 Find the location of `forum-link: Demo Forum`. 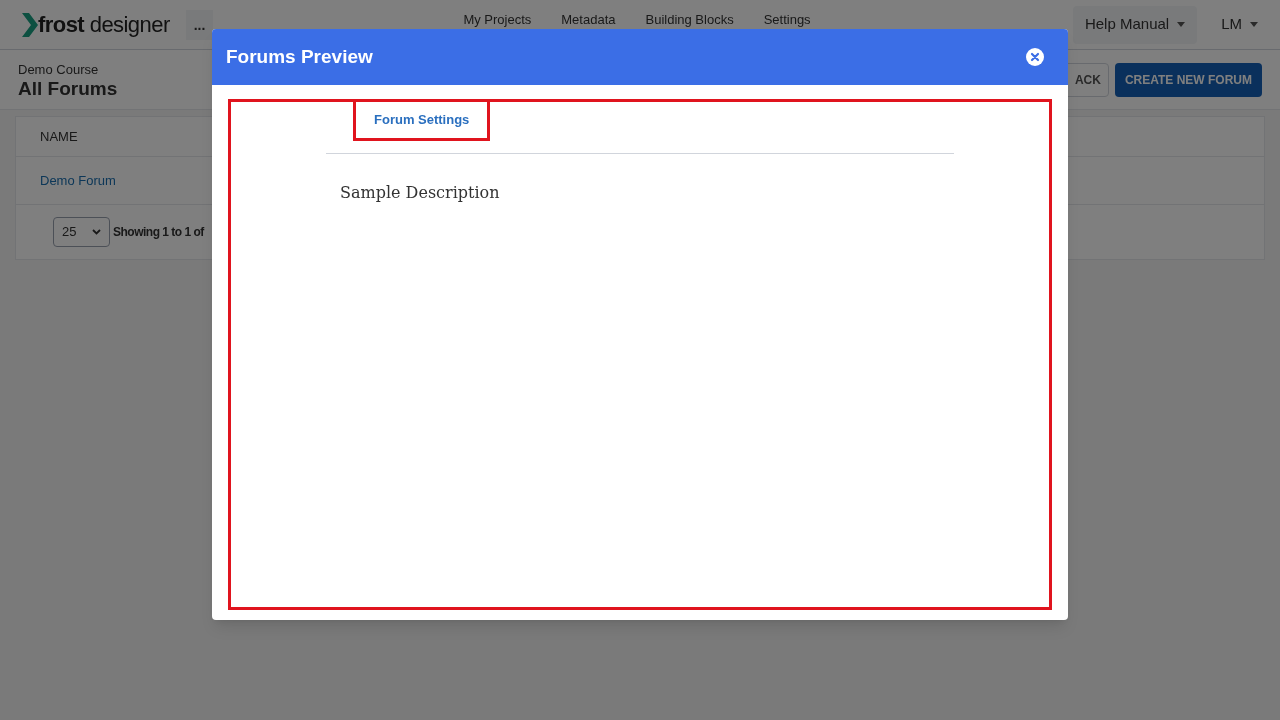

forum-link: Demo Forum is located at coordinates (78, 180).